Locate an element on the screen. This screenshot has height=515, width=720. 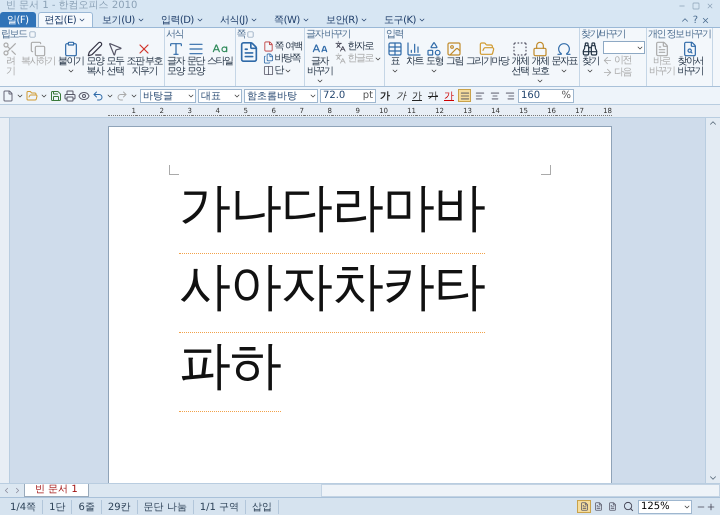
status-item: 29칸 is located at coordinates (120, 507).